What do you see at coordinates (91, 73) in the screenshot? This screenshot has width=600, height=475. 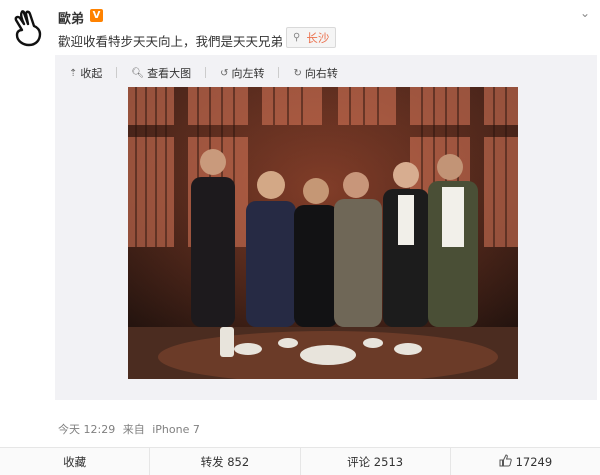 I see `collapse-label: 收起` at bounding box center [91, 73].